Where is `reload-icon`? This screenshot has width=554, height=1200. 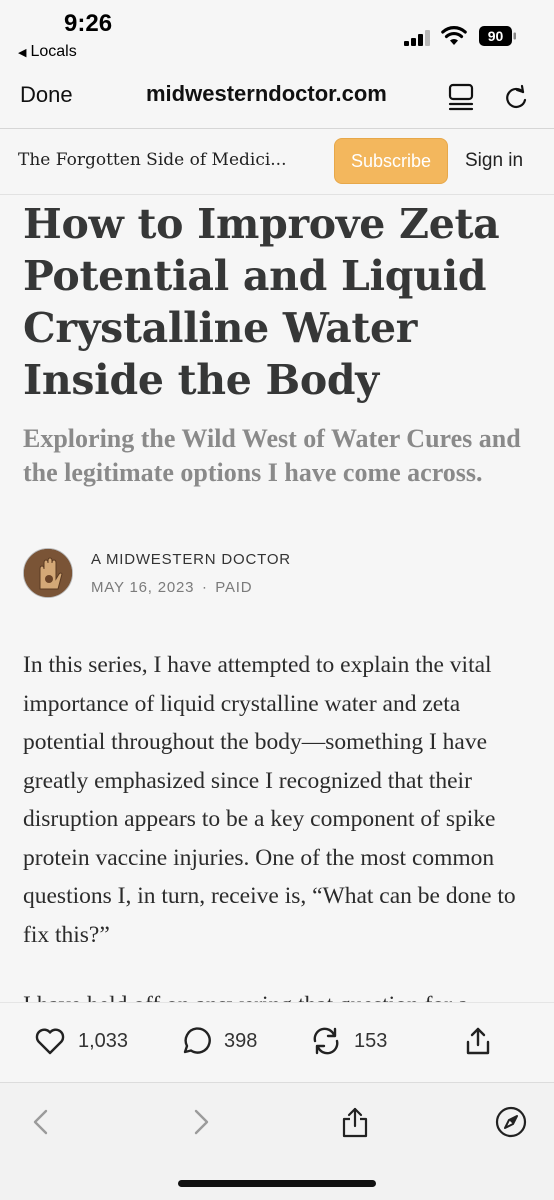 reload-icon is located at coordinates (516, 97).